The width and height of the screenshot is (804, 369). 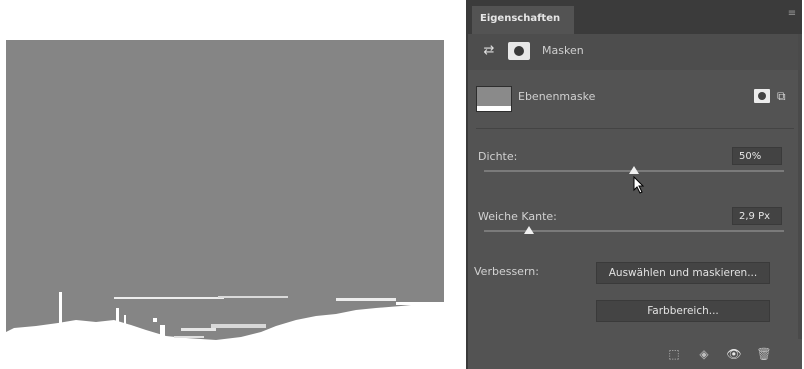 What do you see at coordinates (634, 170) in the screenshot?
I see `density-slider-thumb` at bounding box center [634, 170].